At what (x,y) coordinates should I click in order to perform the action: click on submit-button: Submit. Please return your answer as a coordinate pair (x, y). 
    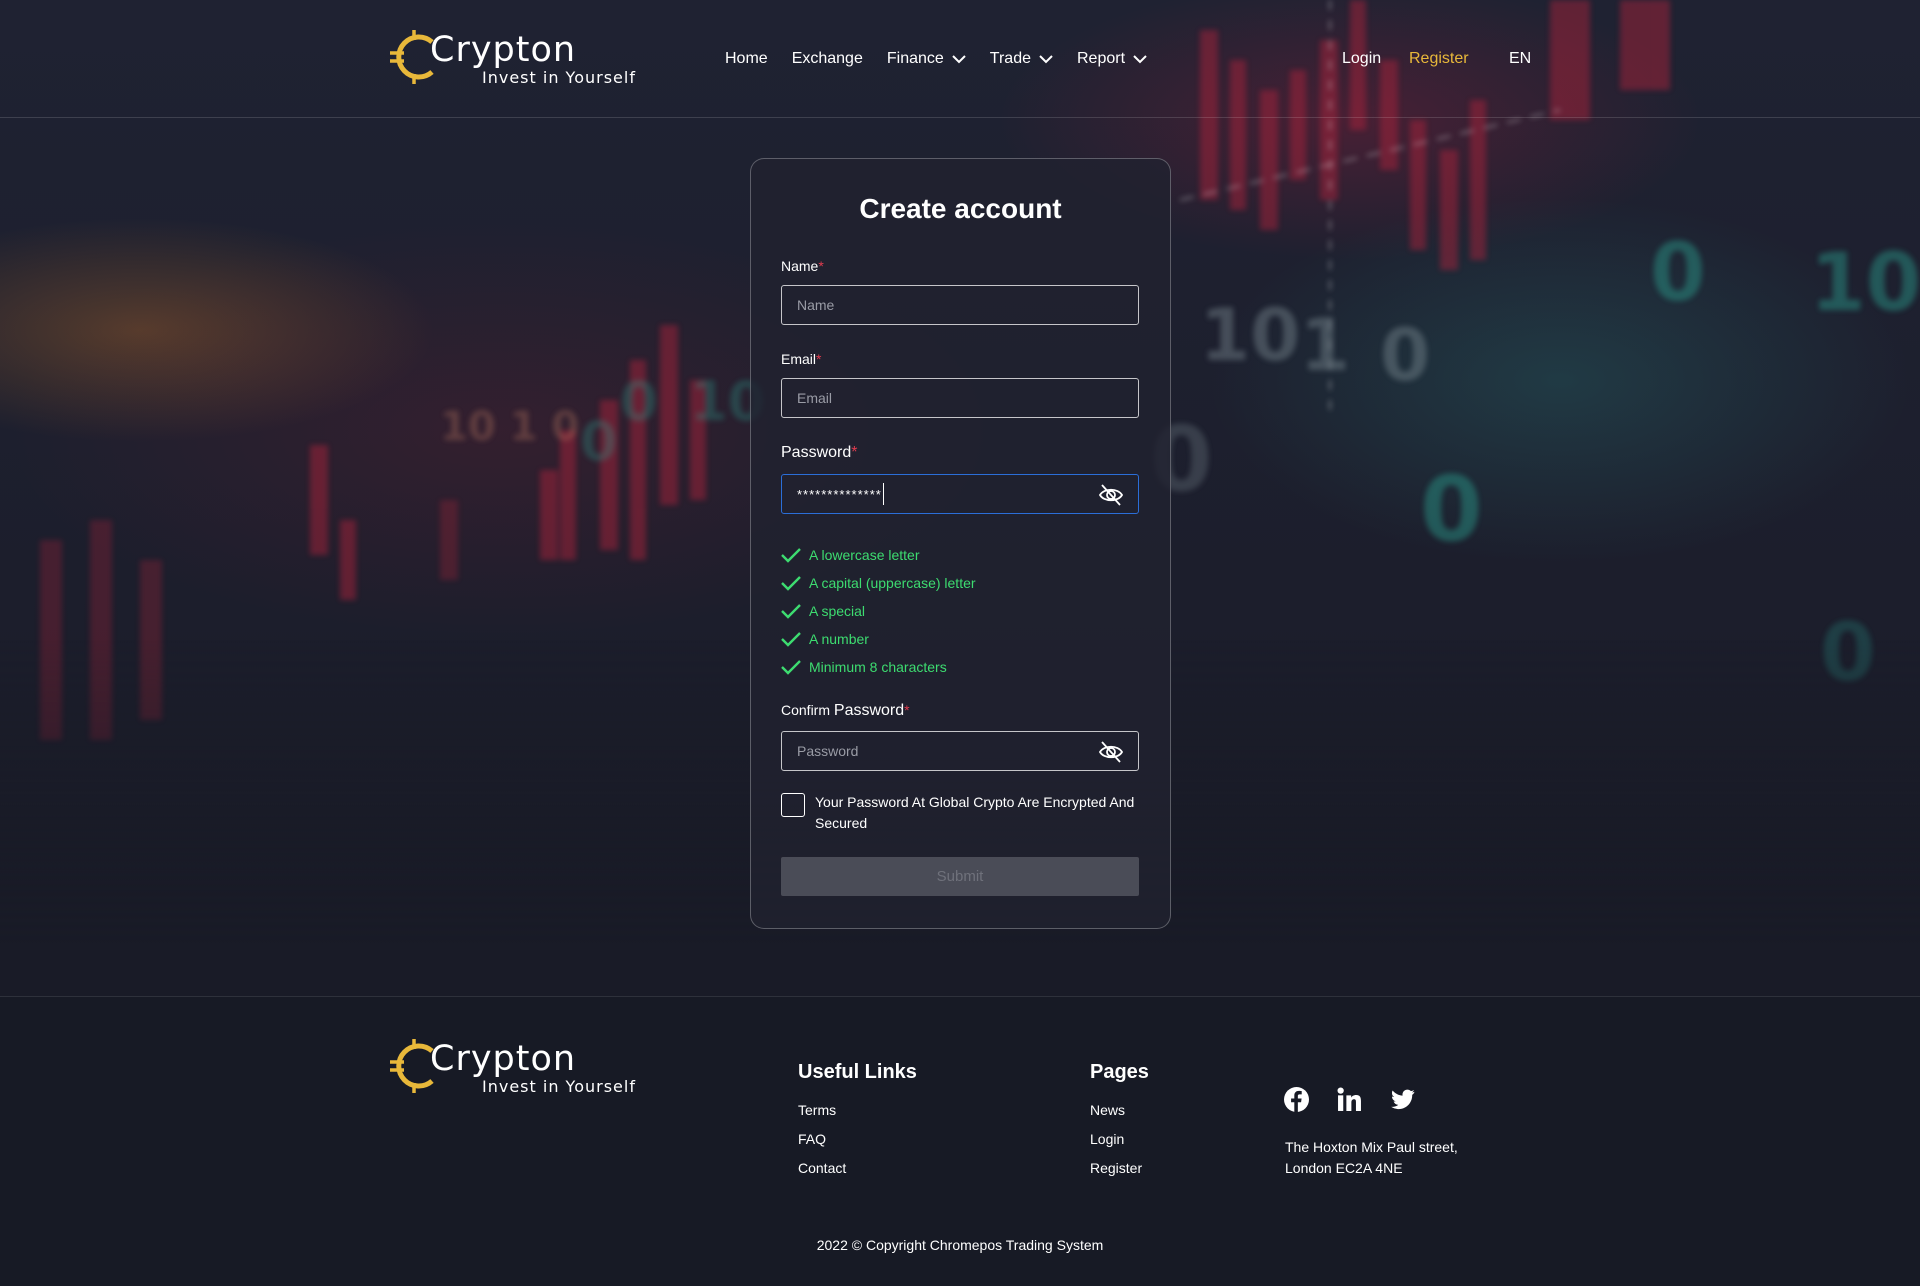
    Looking at the image, I should click on (960, 876).